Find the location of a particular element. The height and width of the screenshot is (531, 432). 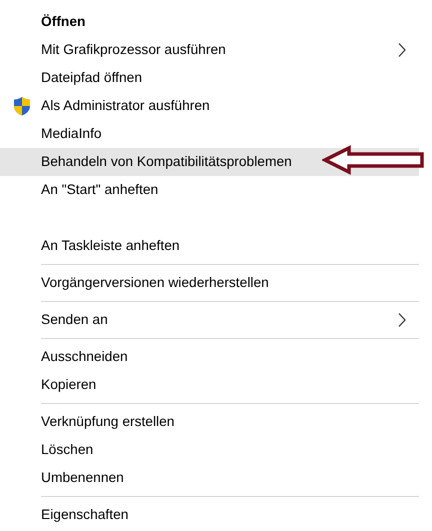

menu-item: Senden an is located at coordinates (209, 320).